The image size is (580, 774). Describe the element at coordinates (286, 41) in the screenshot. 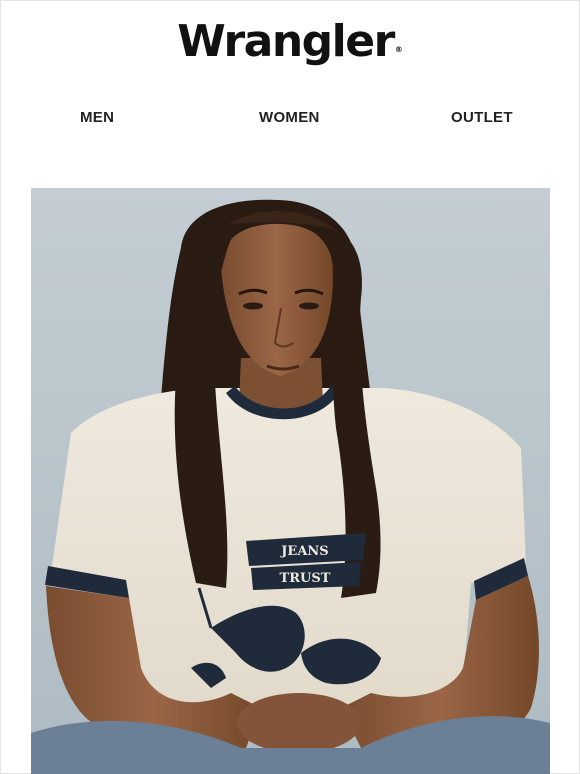

I see `brand-logo-text: Wrangler` at that location.